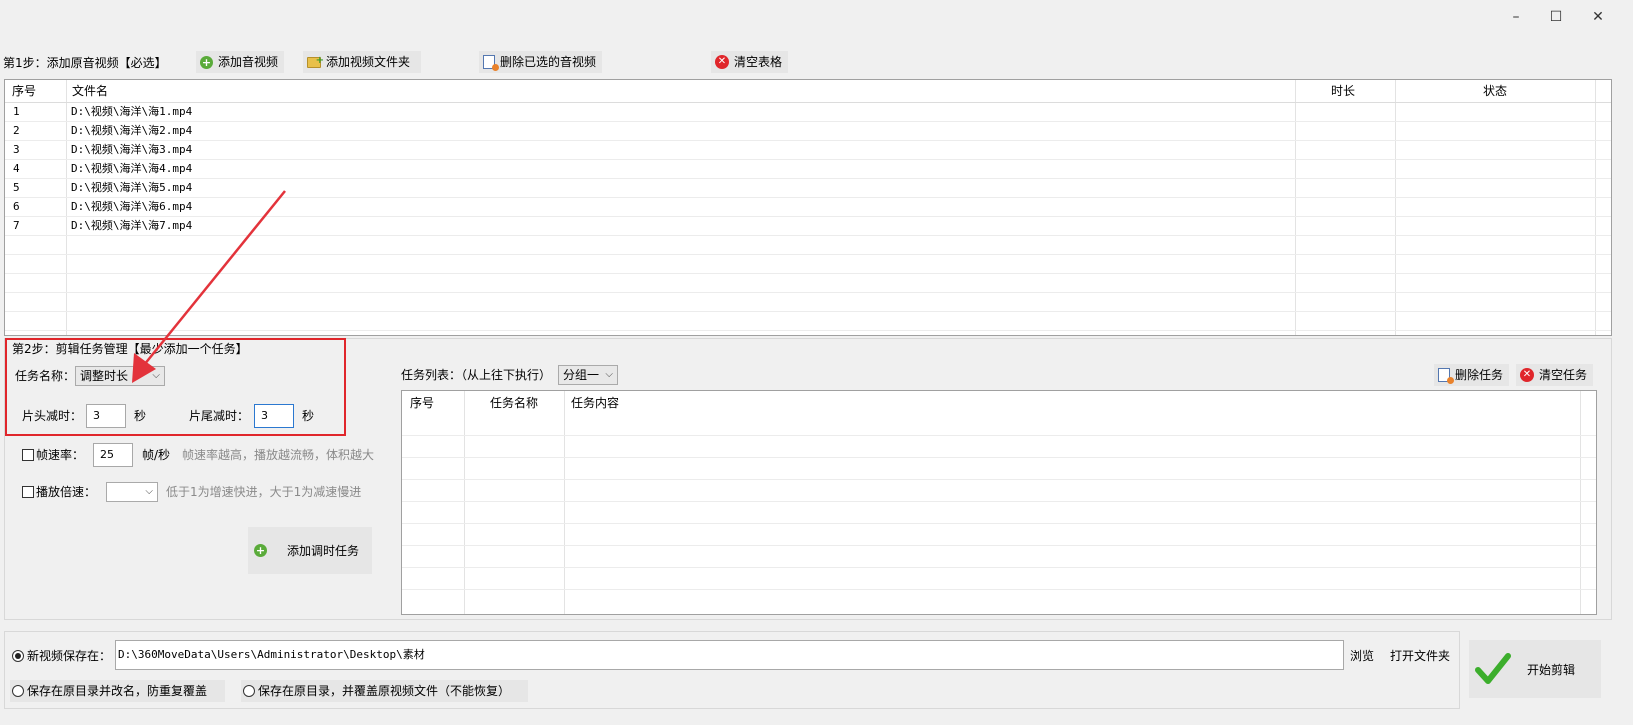  I want to click on framerate-input: 25, so click(113, 455).